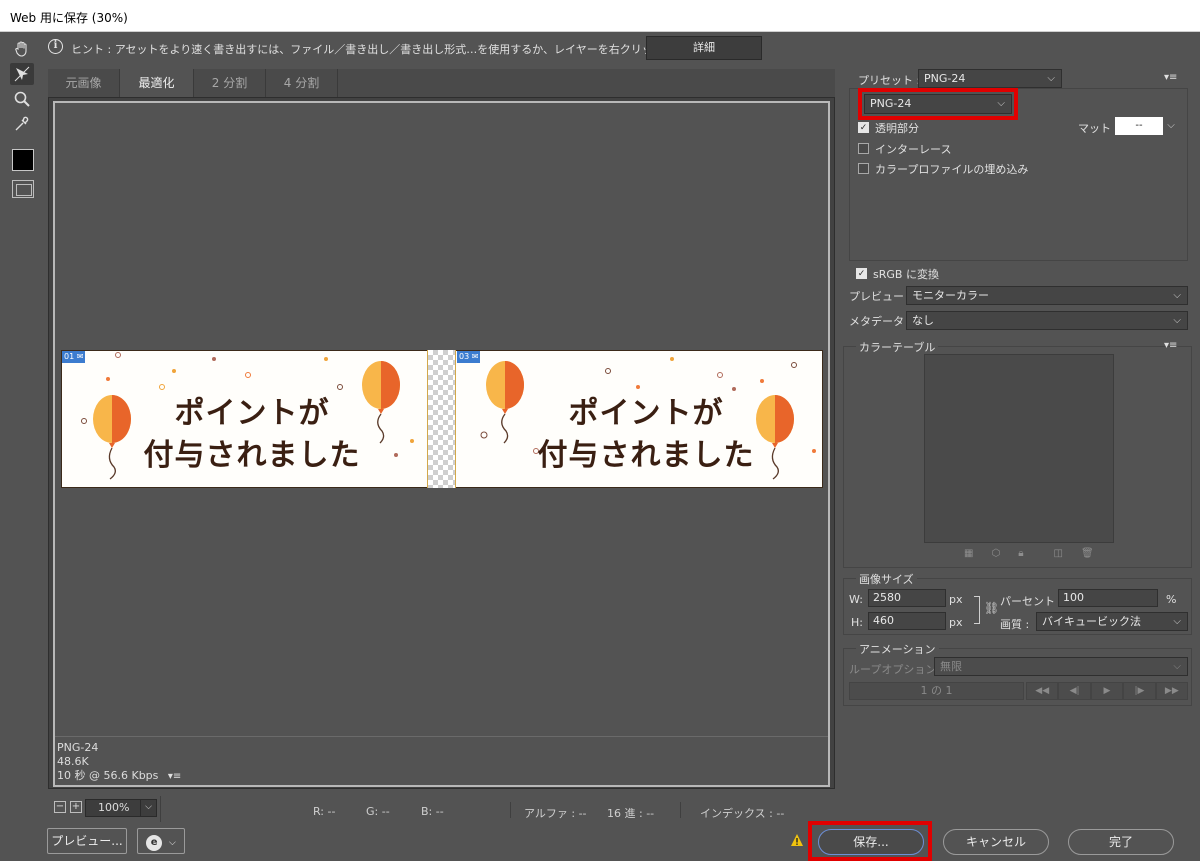  I want to click on banner-text-right-line2: 付与されました, so click(646, 455).